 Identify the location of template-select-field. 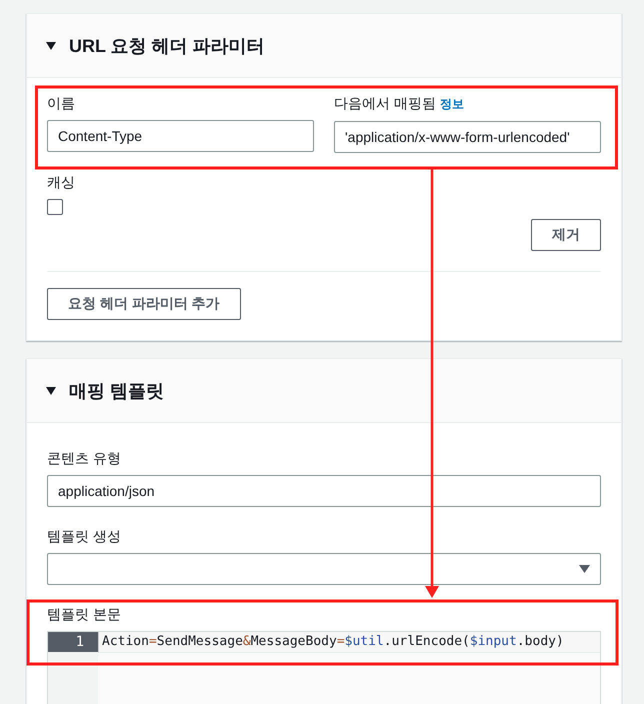
(324, 569).